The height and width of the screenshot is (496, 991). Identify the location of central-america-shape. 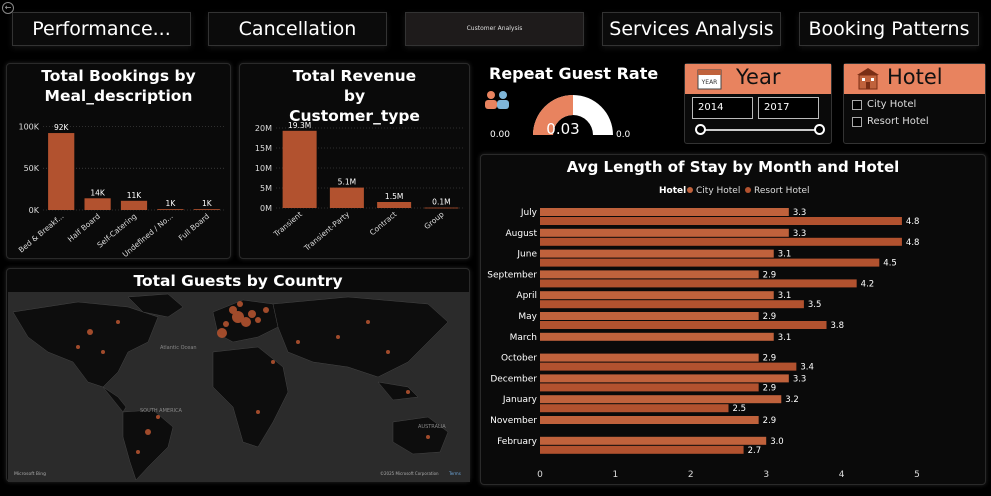
(114, 399).